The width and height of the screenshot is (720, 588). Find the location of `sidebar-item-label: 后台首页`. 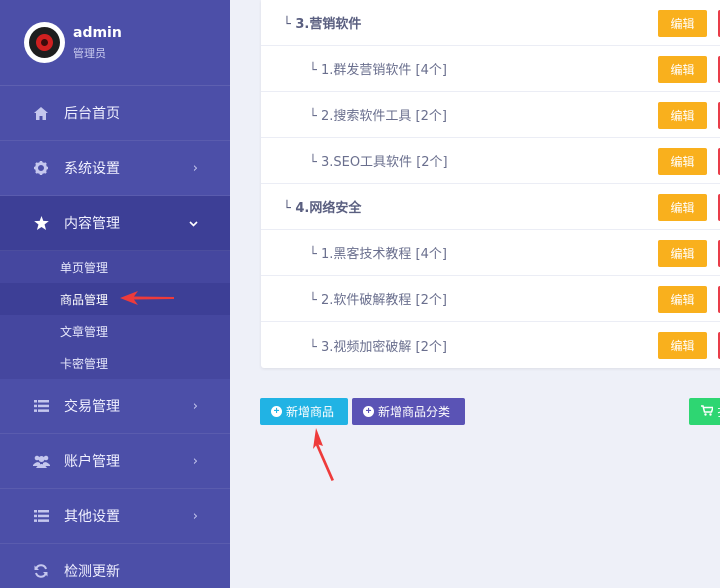

sidebar-item-label: 后台首页 is located at coordinates (92, 114).